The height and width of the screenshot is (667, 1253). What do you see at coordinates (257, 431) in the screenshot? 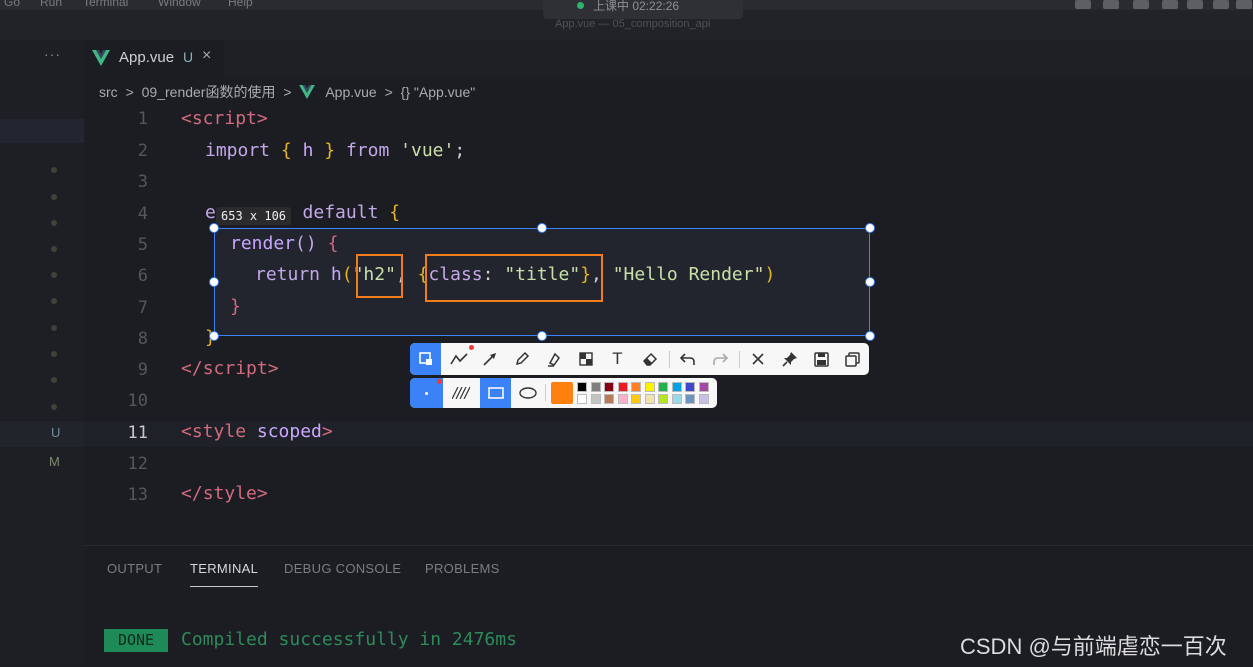
I see `code-line-11: <style scoped>` at bounding box center [257, 431].